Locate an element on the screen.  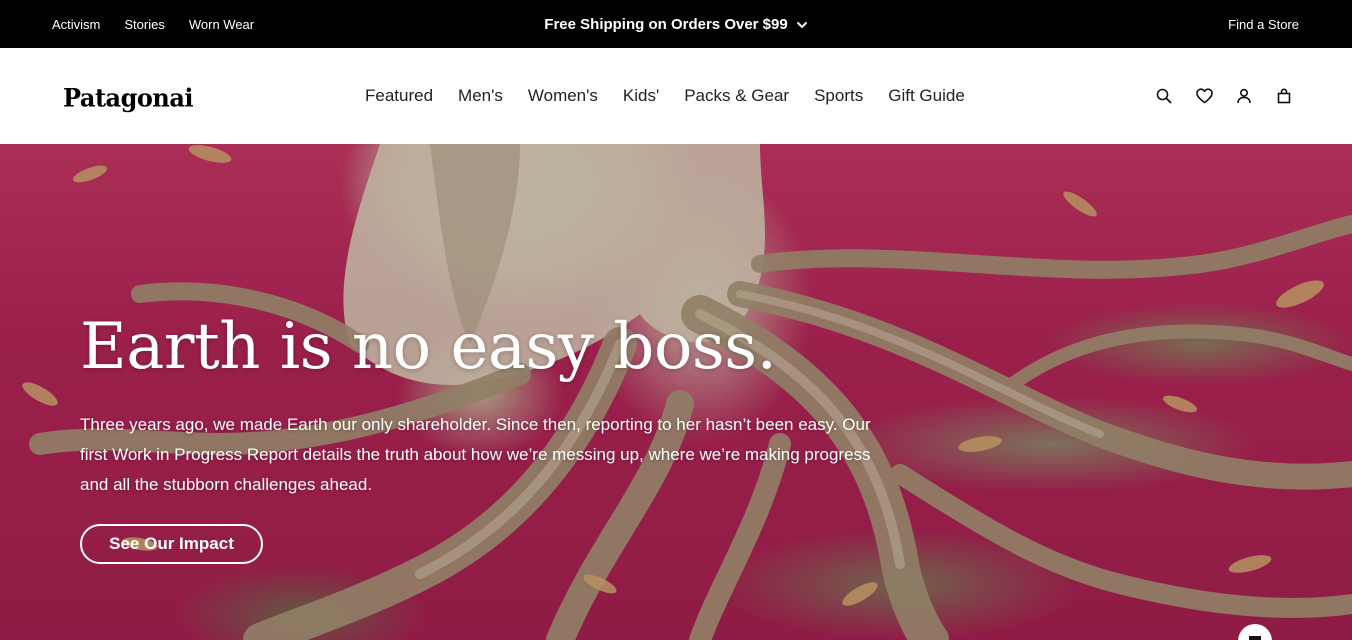
header-icons is located at coordinates (1224, 96).